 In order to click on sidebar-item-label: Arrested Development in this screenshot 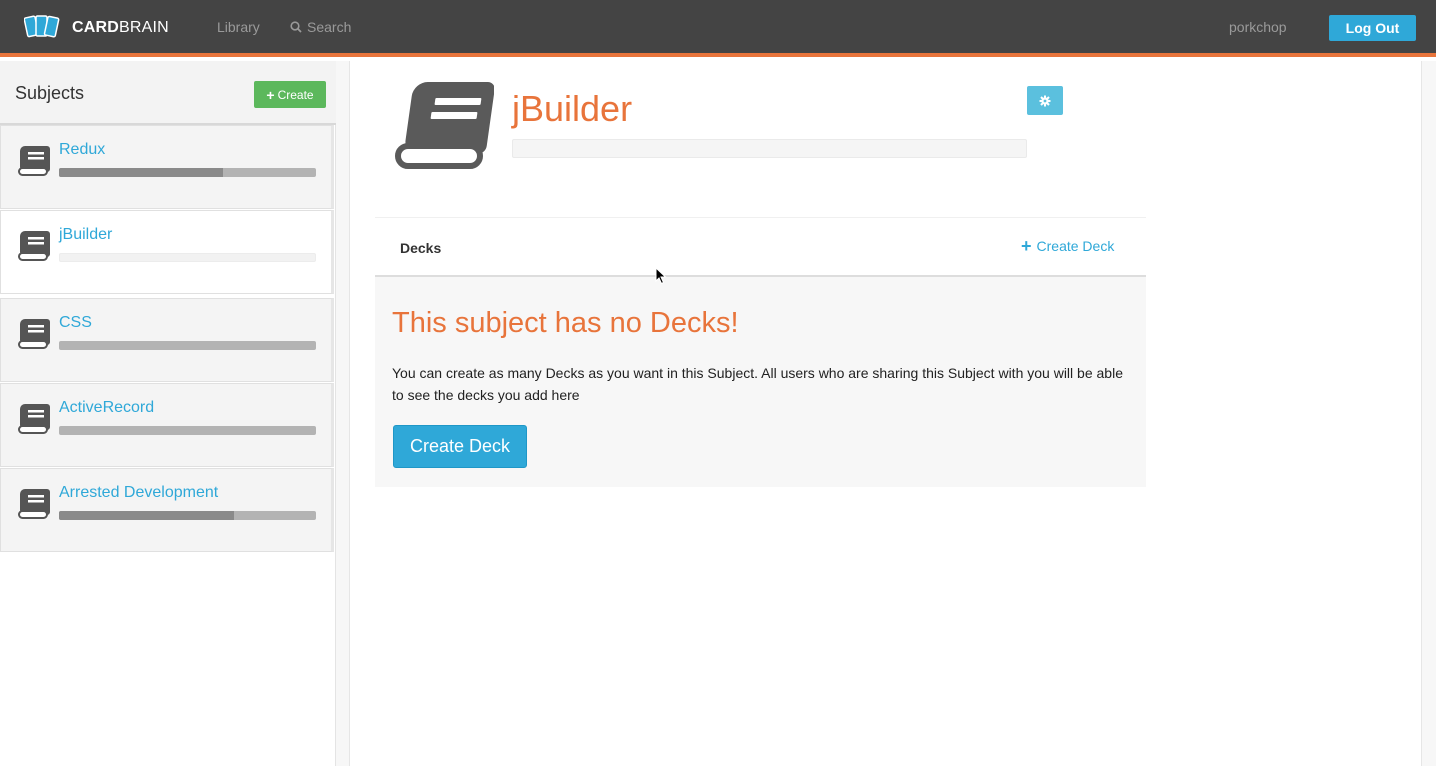, I will do `click(138, 493)`.